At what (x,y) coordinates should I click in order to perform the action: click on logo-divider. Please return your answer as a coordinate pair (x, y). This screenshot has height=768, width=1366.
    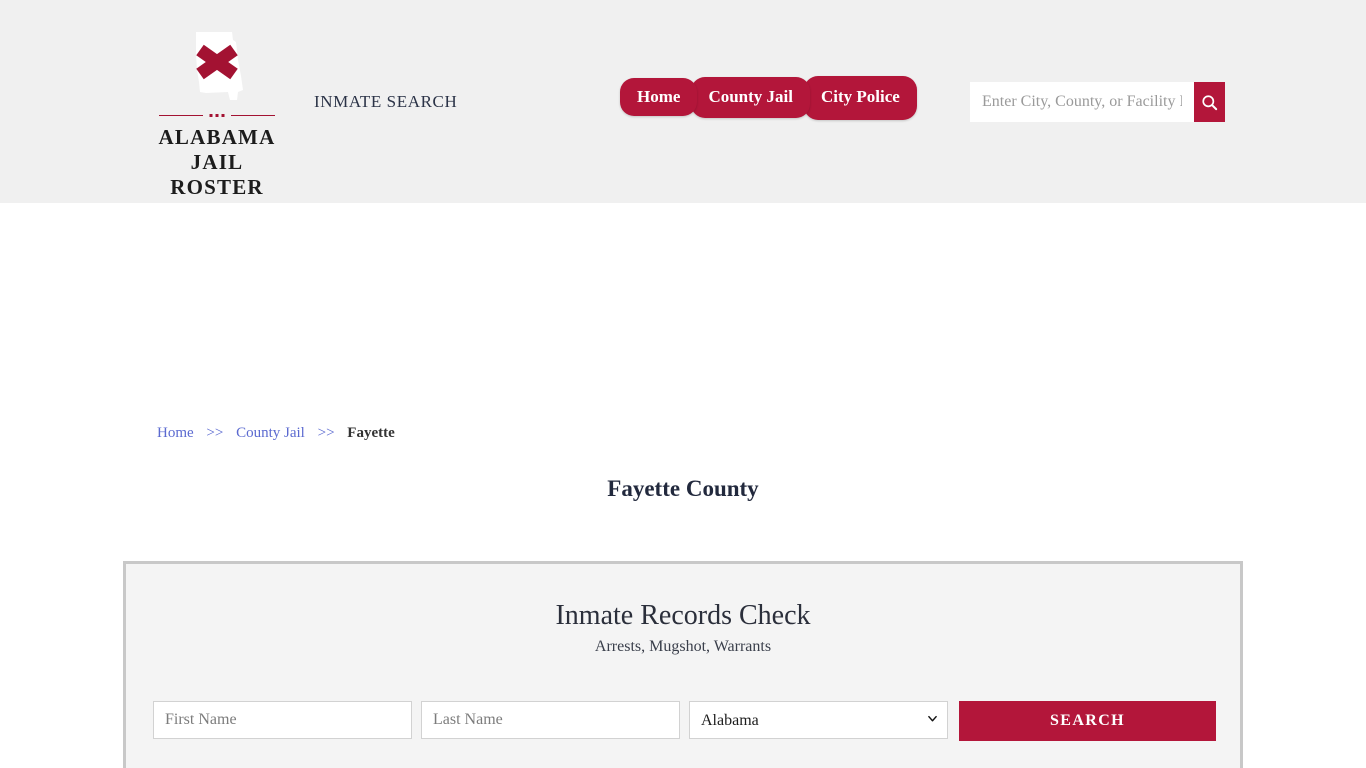
    Looking at the image, I should click on (217, 115).